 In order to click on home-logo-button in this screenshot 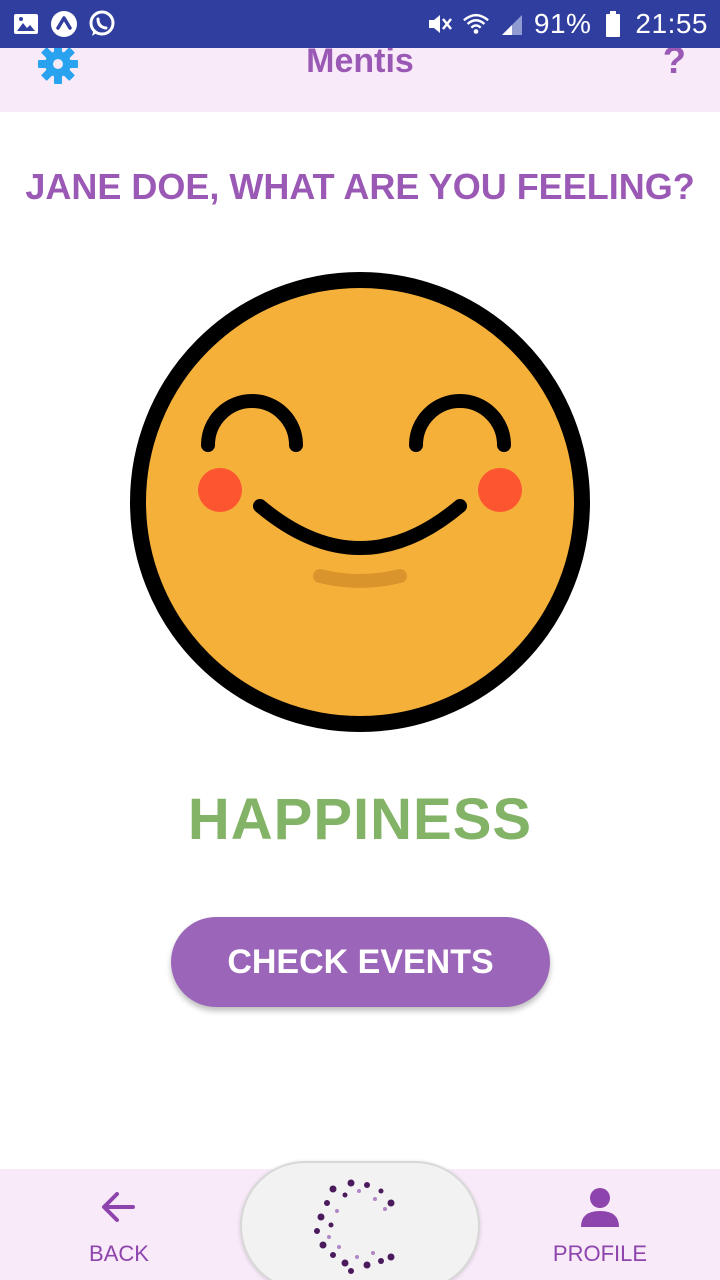, I will do `click(360, 1220)`.